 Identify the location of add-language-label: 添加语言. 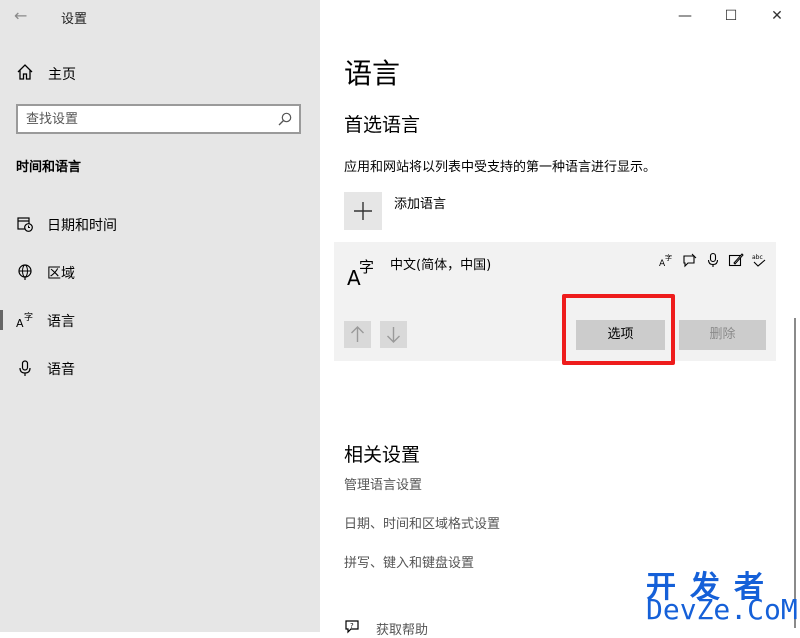
(420, 202).